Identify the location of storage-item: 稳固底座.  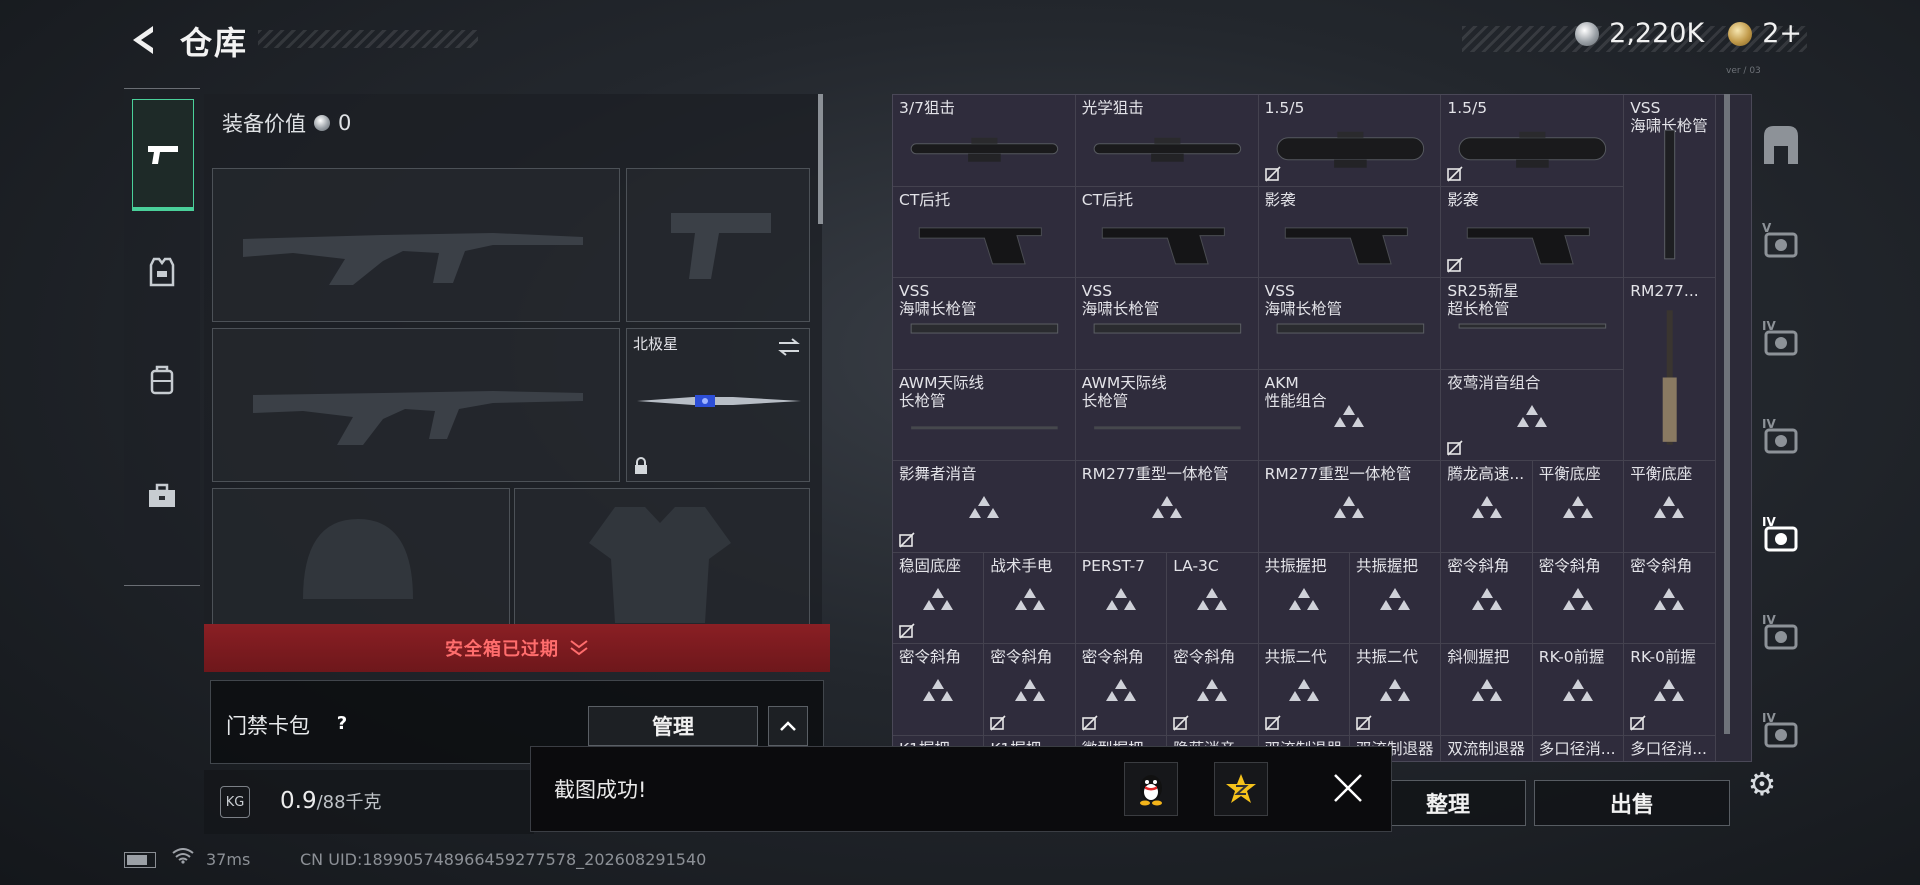
(939, 598).